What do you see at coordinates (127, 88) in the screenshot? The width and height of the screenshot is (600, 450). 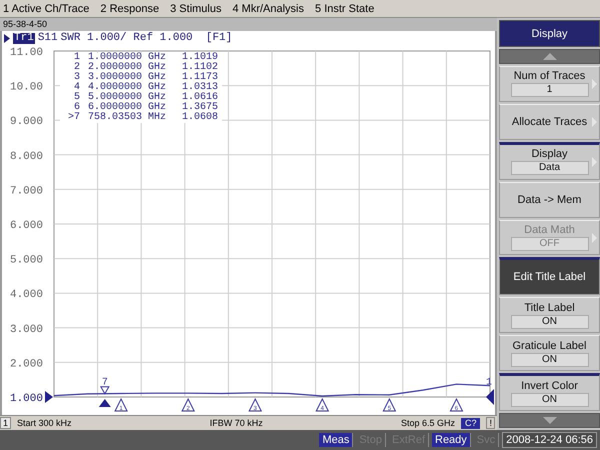 I see `marker-stimulus: 4.0000000 GHz` at bounding box center [127, 88].